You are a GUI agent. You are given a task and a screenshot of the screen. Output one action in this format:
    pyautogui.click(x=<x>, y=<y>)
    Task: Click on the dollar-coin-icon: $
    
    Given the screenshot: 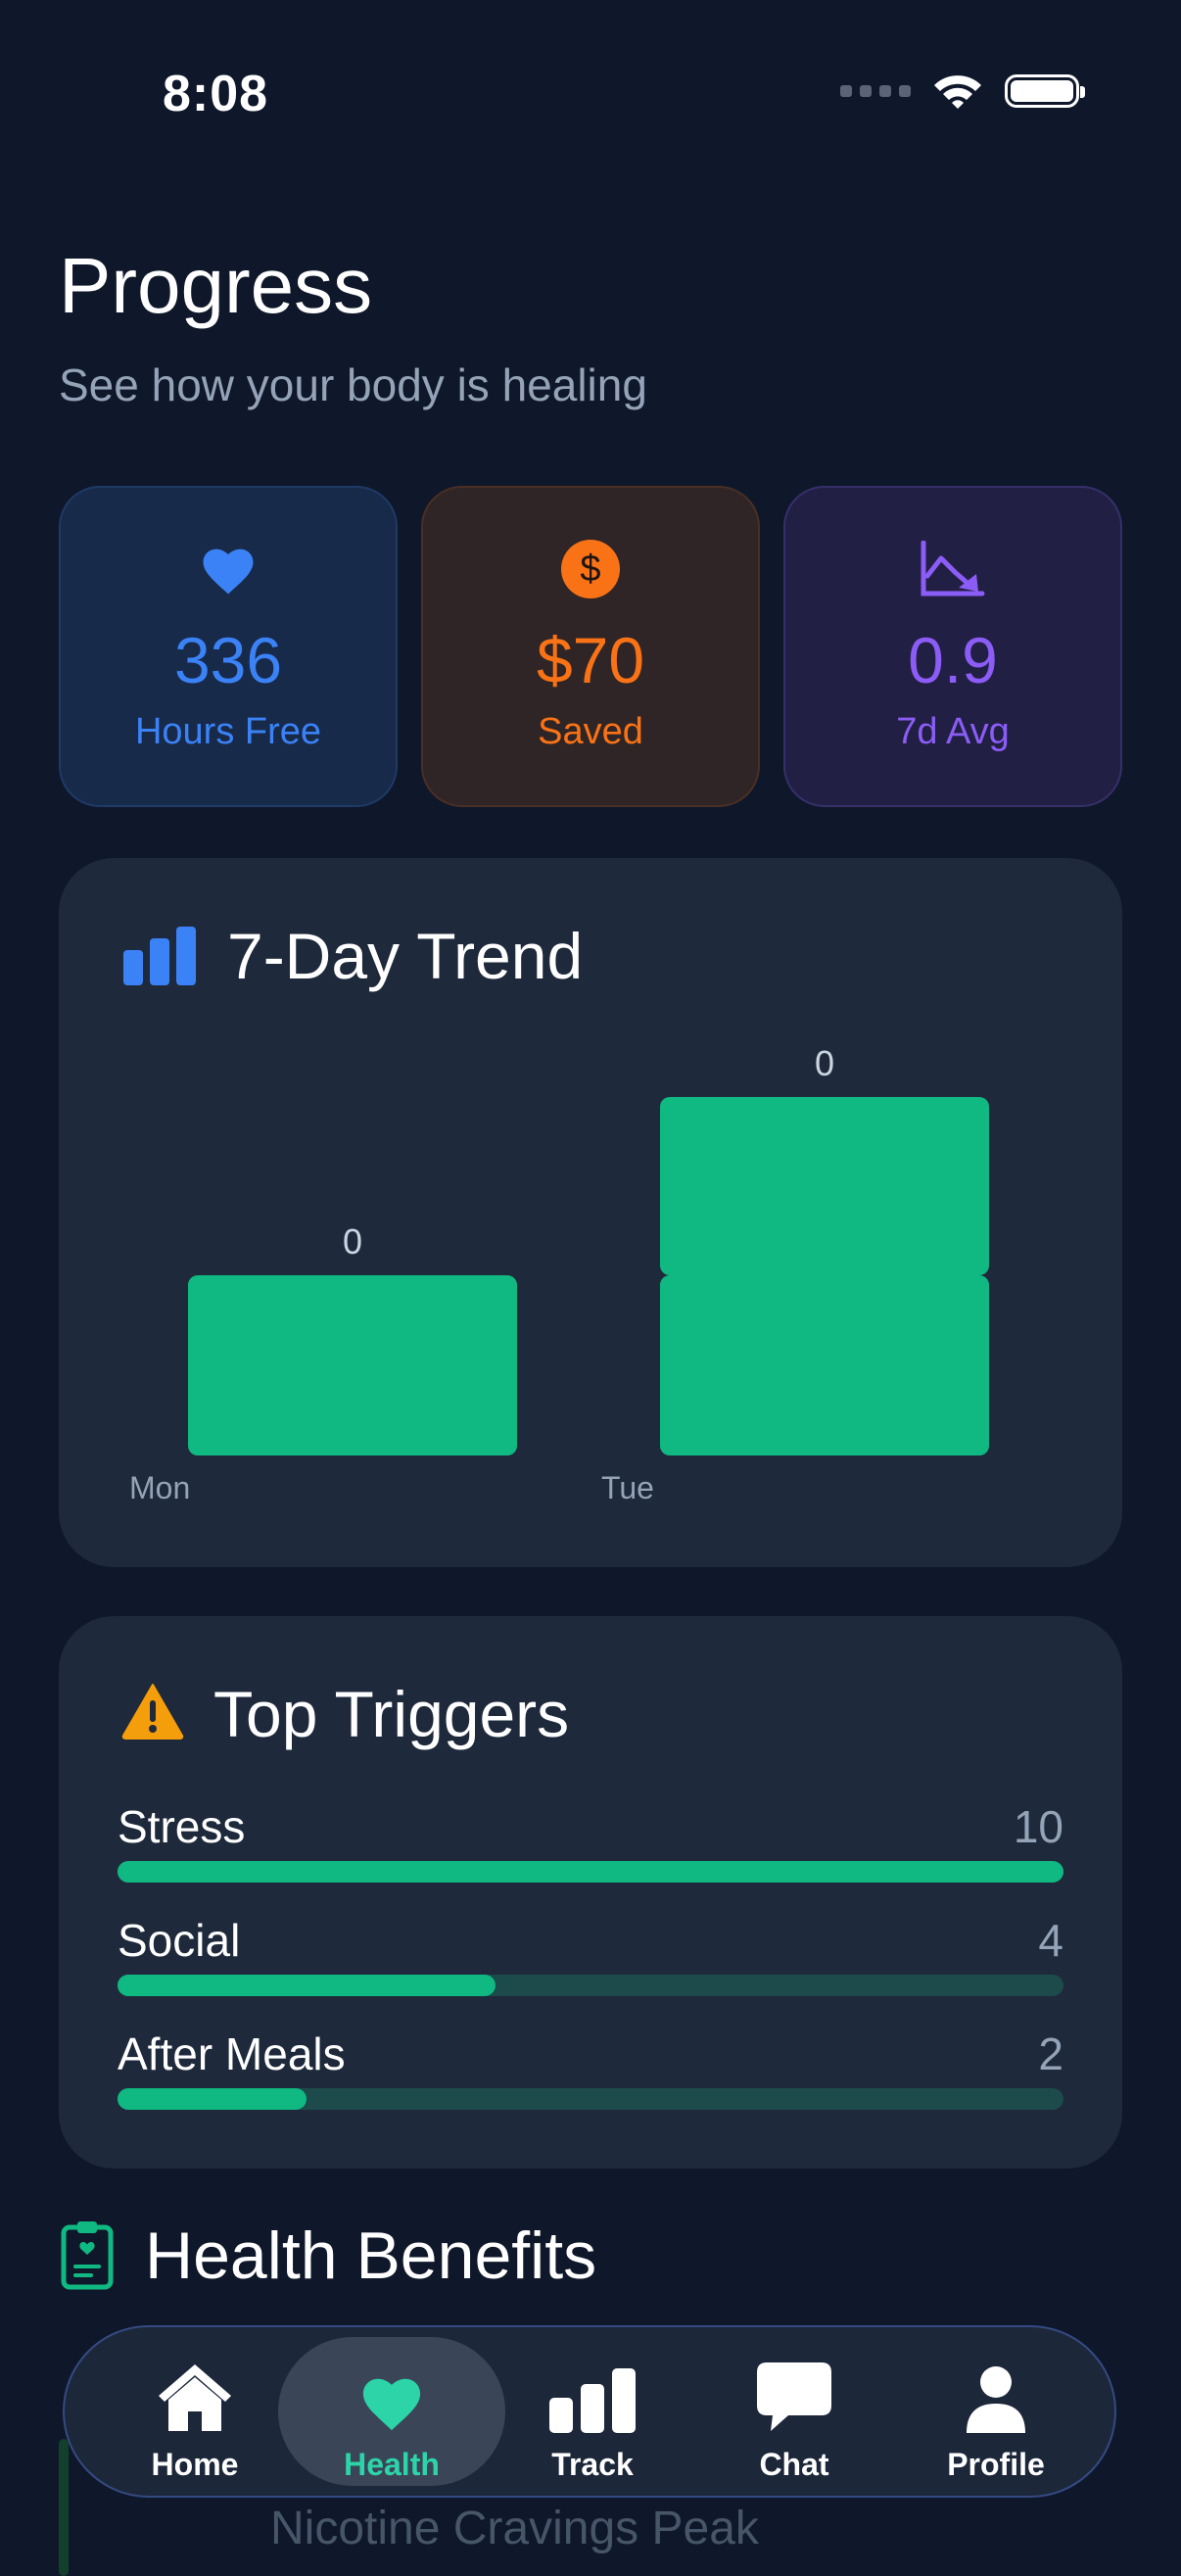 What is the action you would take?
    pyautogui.click(x=590, y=569)
    